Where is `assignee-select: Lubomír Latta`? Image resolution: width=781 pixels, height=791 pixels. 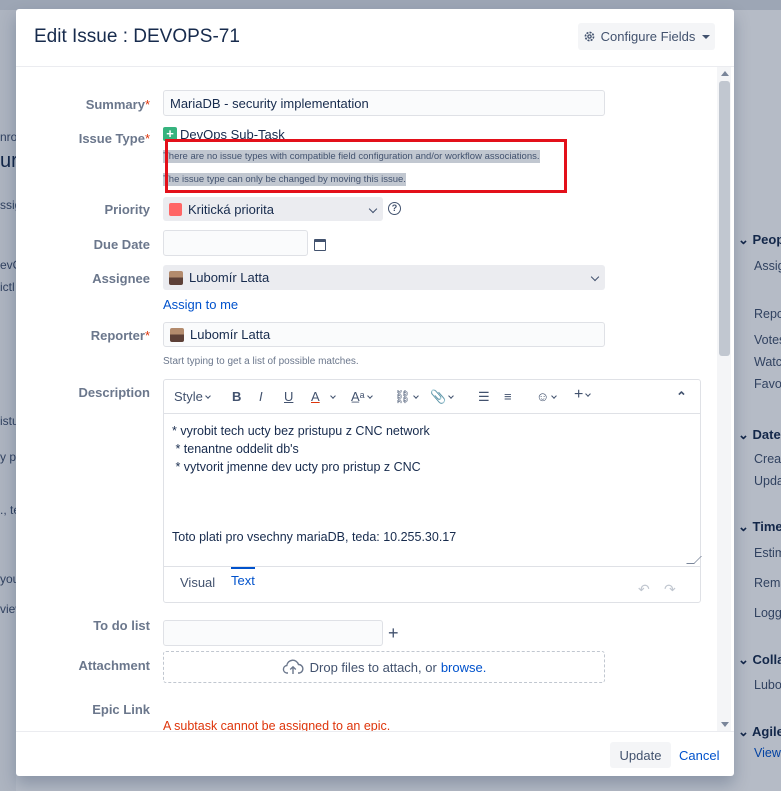 assignee-select: Lubomír Latta is located at coordinates (384, 277).